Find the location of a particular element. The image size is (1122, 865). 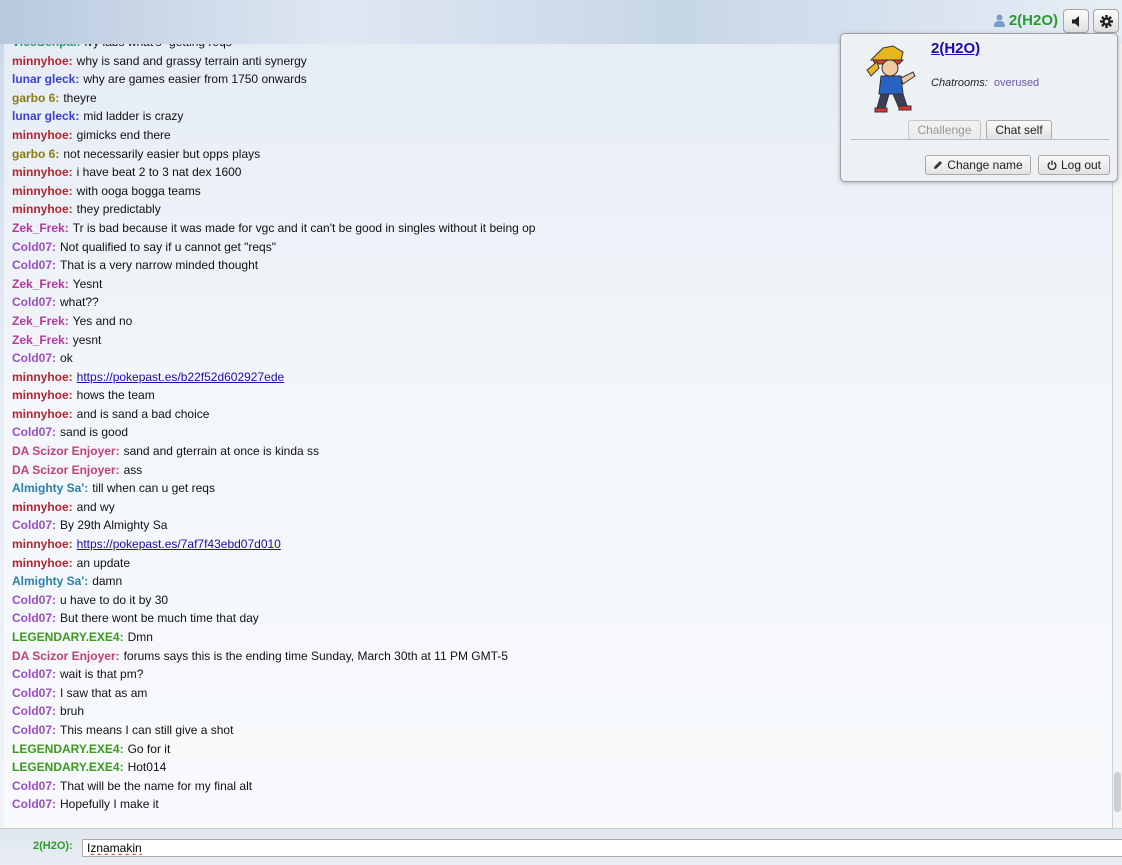

popup-divider is located at coordinates (980, 139).